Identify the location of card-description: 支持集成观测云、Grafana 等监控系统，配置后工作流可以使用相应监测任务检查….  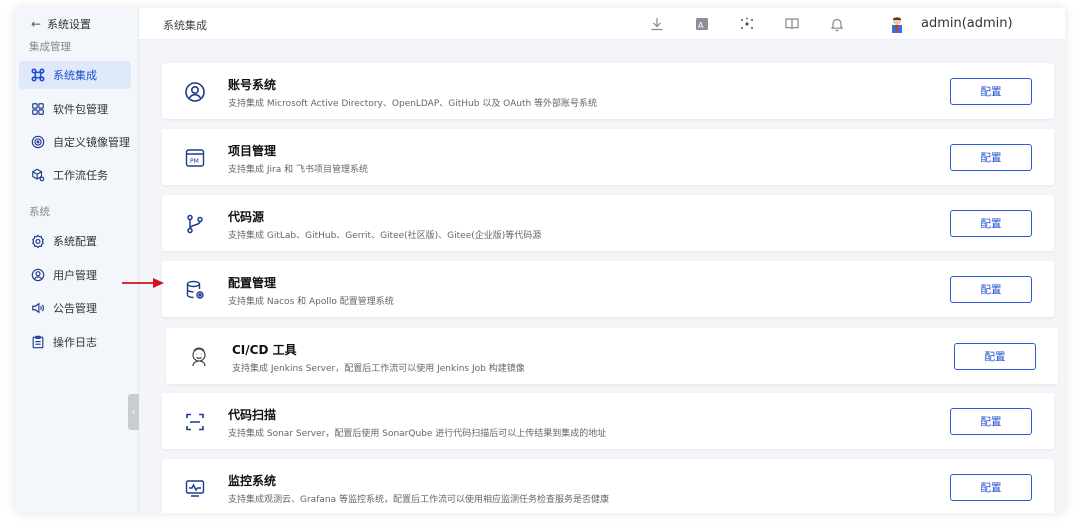
(418, 500).